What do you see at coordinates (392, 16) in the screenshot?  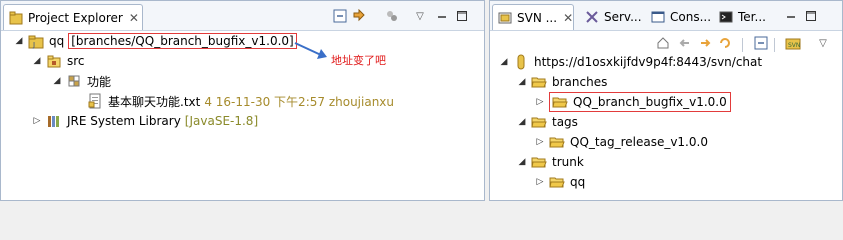 I see `view-filters-icon` at bounding box center [392, 16].